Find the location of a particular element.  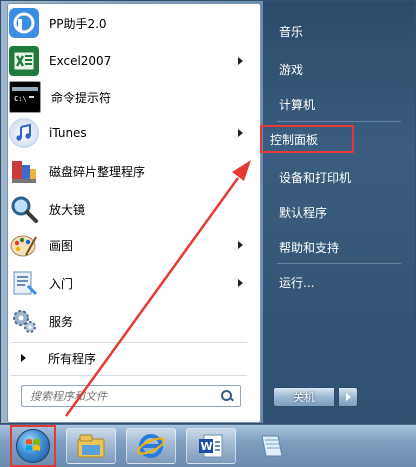

program-list-divider is located at coordinates (129, 342).